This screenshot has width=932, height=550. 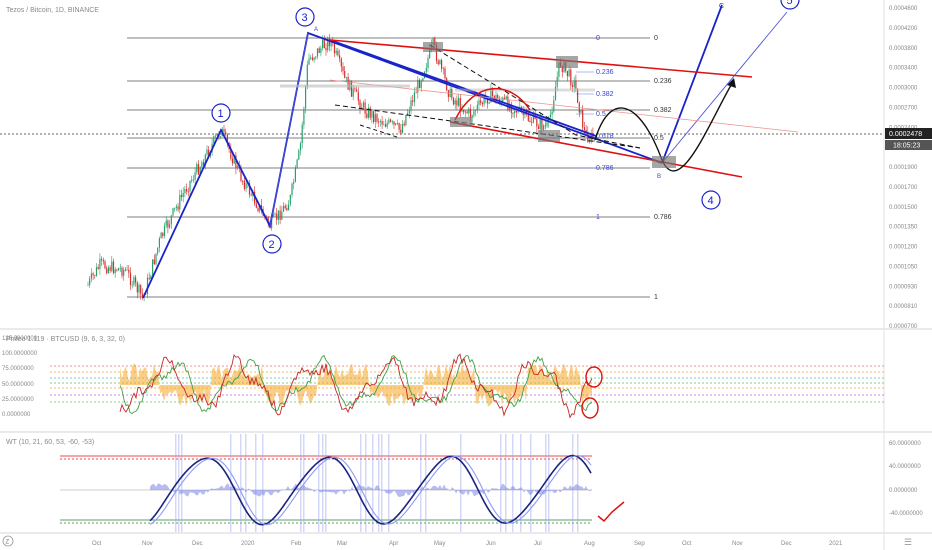 What do you see at coordinates (248, 544) in the screenshot?
I see `time-axis-label: 2020` at bounding box center [248, 544].